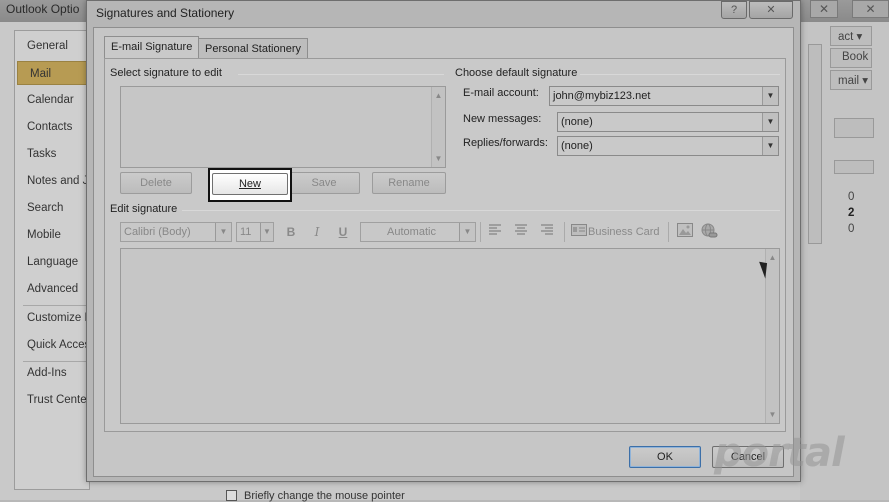 This screenshot has height=502, width=889. Describe the element at coordinates (815, 144) in the screenshot. I see `right-pane-scrollbar` at that location.